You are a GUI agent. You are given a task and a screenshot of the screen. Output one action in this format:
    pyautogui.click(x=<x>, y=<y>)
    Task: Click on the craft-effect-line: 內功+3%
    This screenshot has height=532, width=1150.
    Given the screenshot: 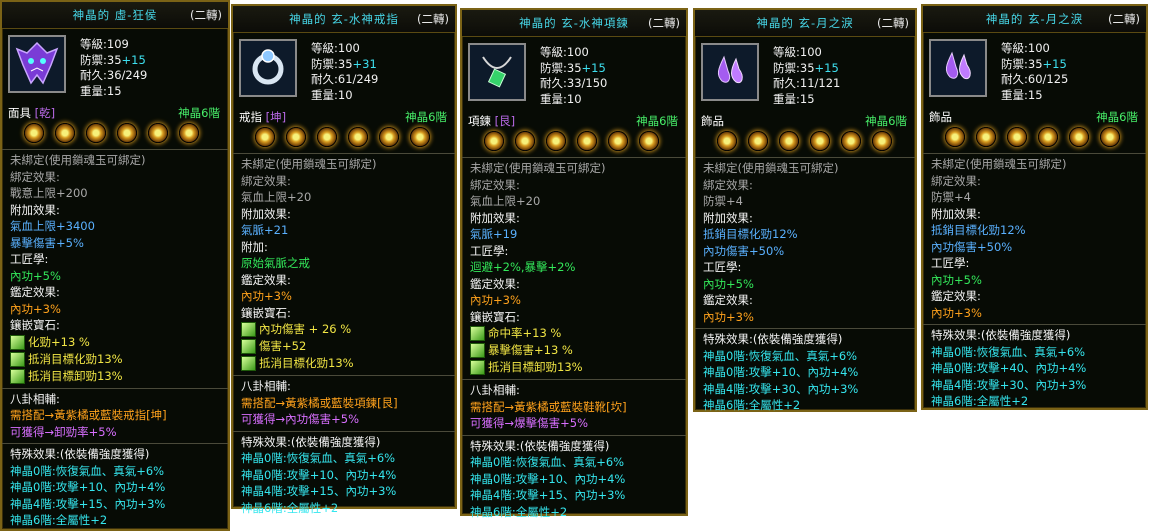 What is the action you would take?
    pyautogui.click(x=266, y=296)
    